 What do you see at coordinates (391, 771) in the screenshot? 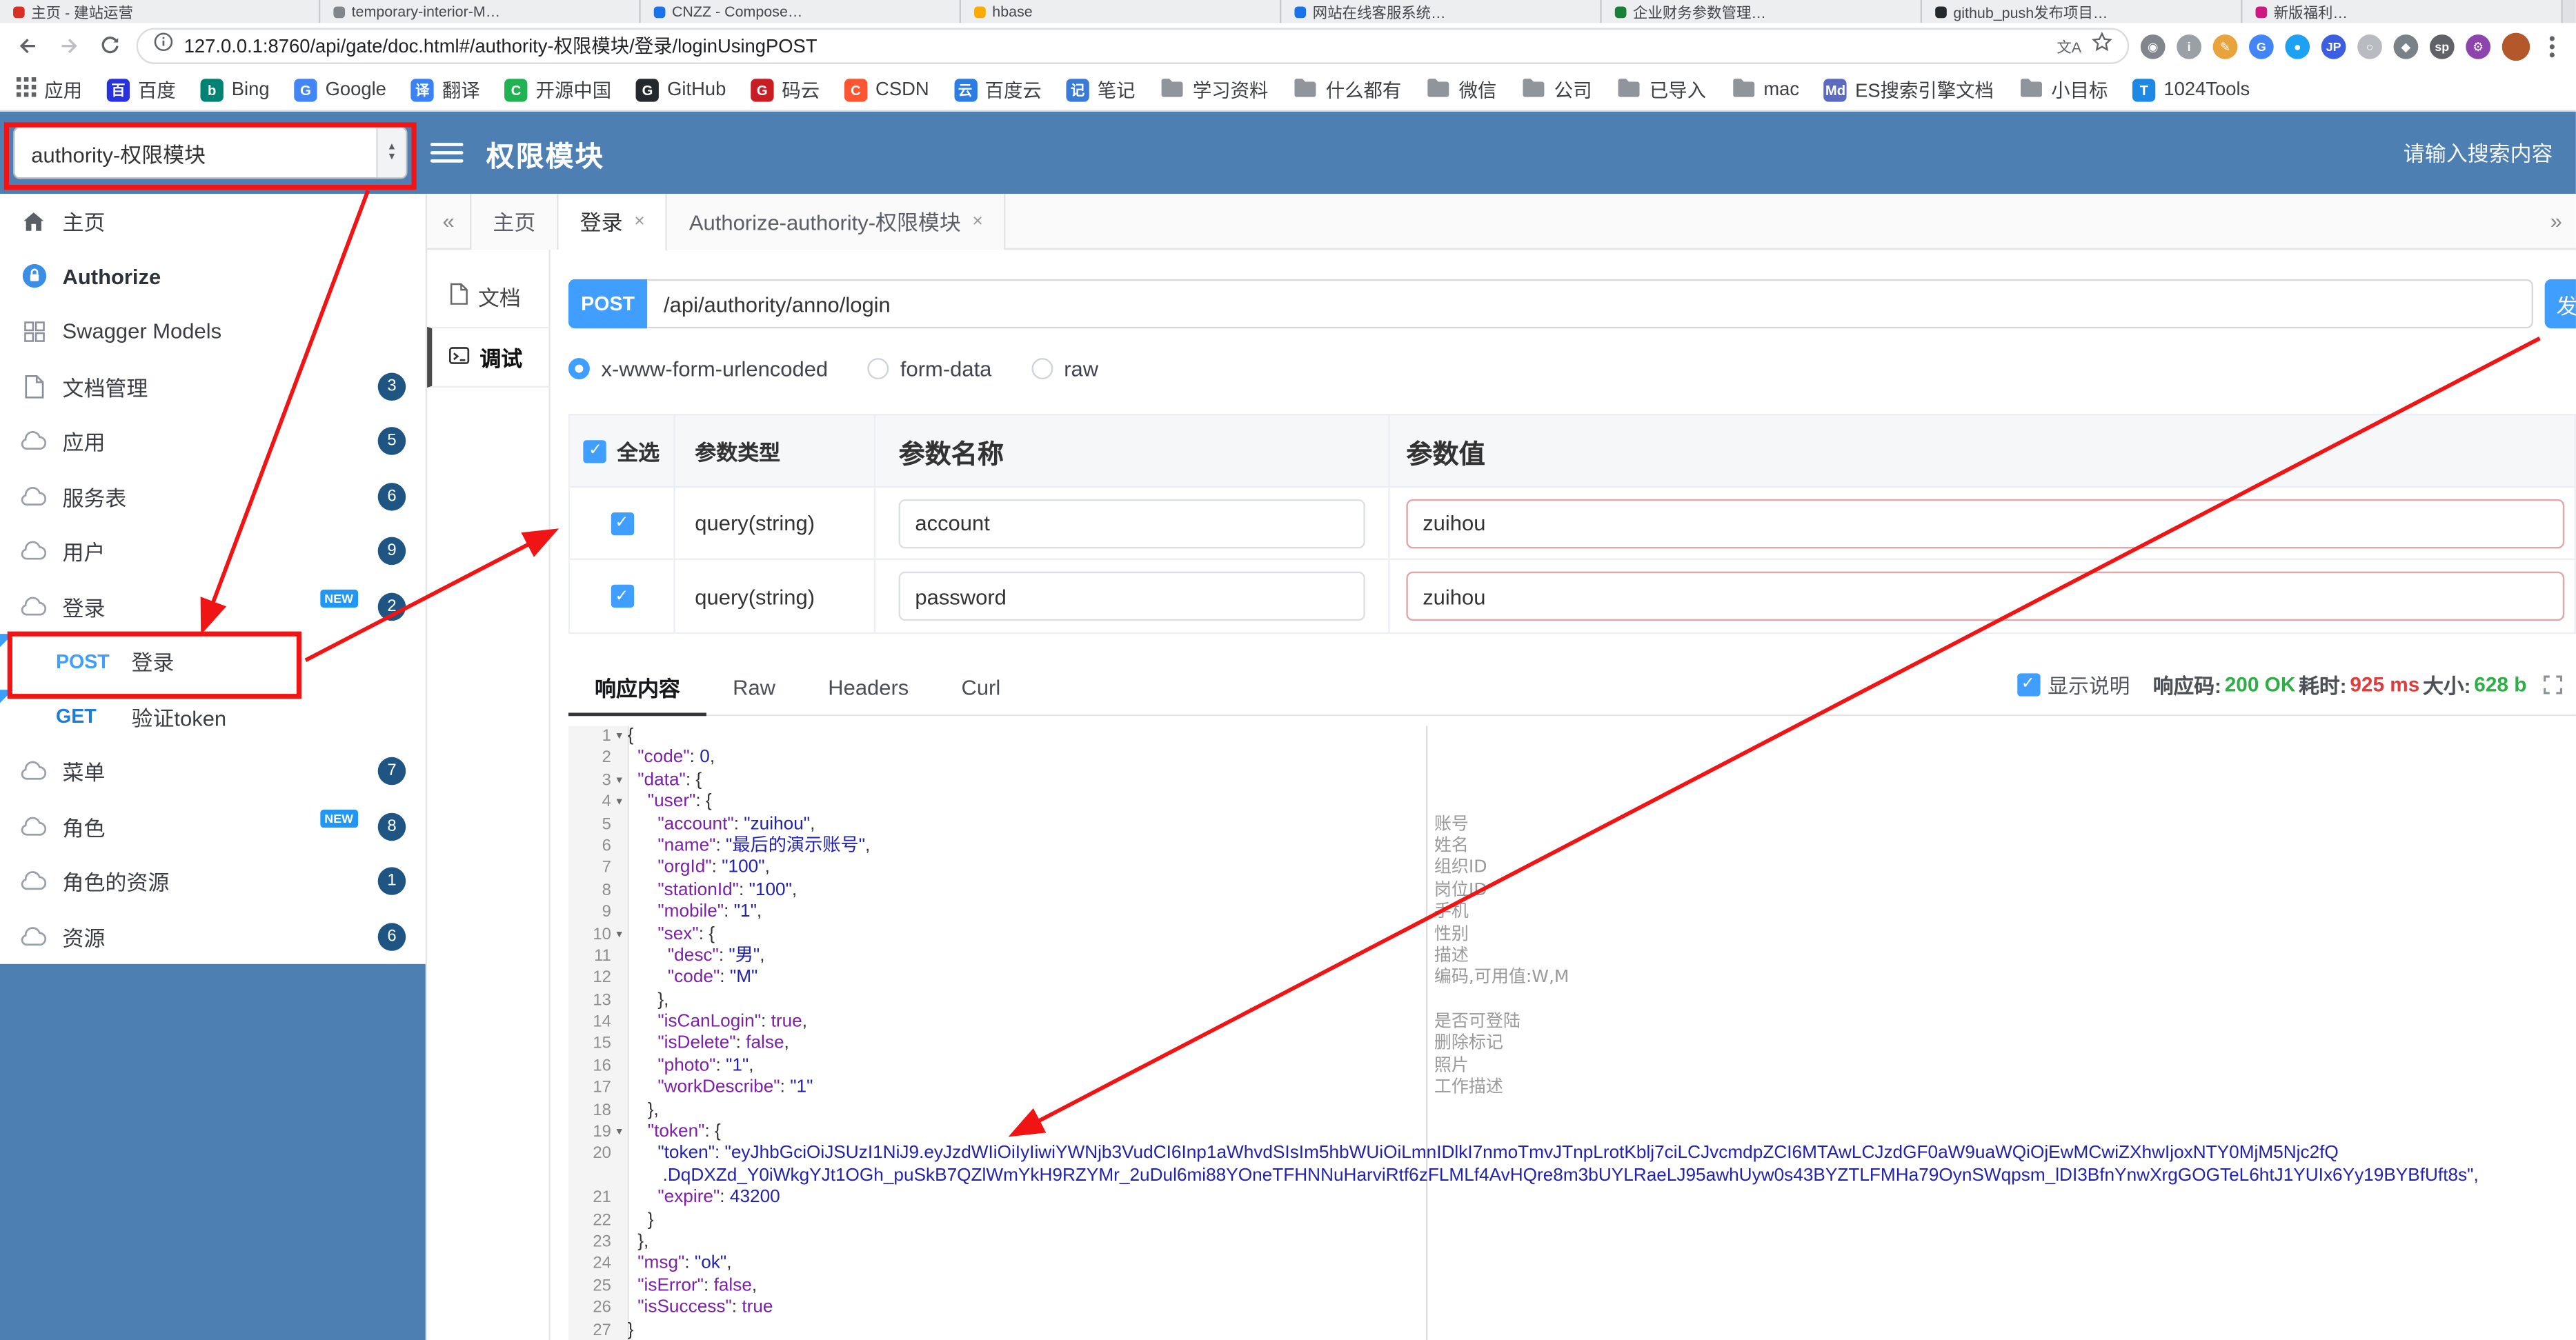
I see `count-badge: 7` at bounding box center [391, 771].